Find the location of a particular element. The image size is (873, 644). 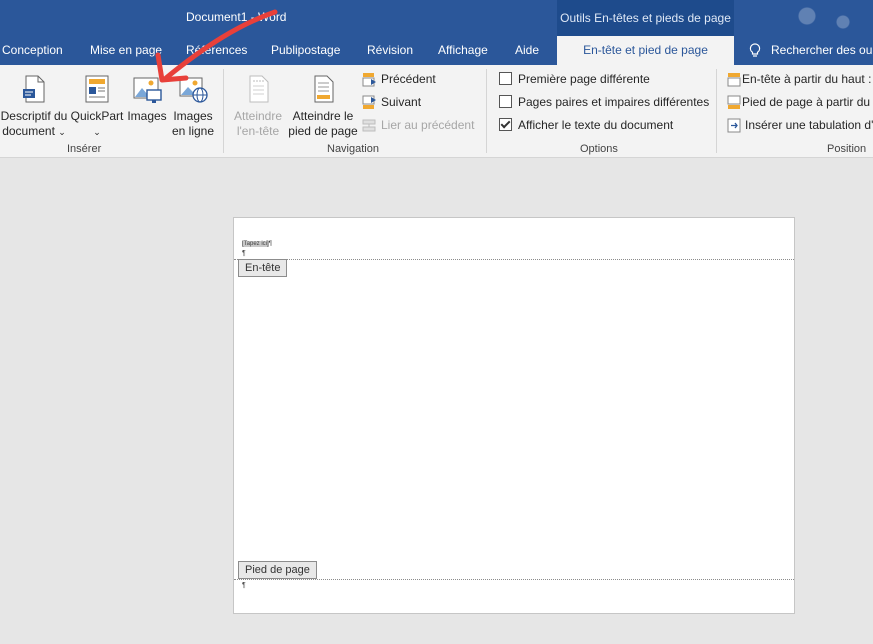

link-to-previous-button: Lier au précédent is located at coordinates (418, 125).